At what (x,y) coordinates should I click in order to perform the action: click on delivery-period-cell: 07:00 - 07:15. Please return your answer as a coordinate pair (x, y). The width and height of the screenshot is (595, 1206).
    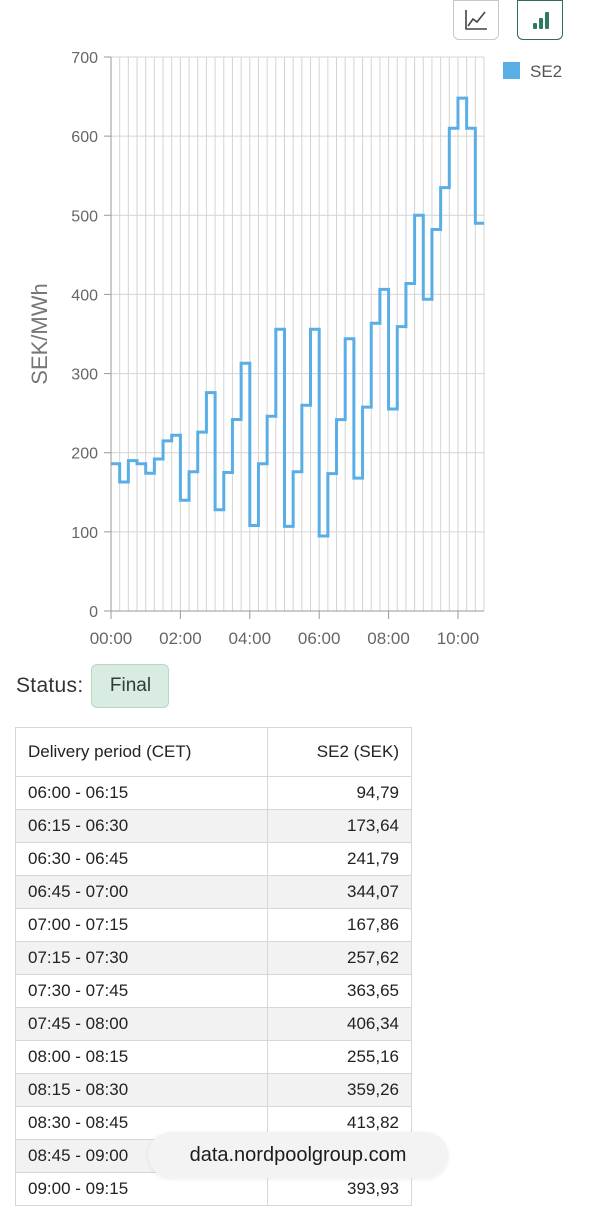
    Looking at the image, I should click on (141, 925).